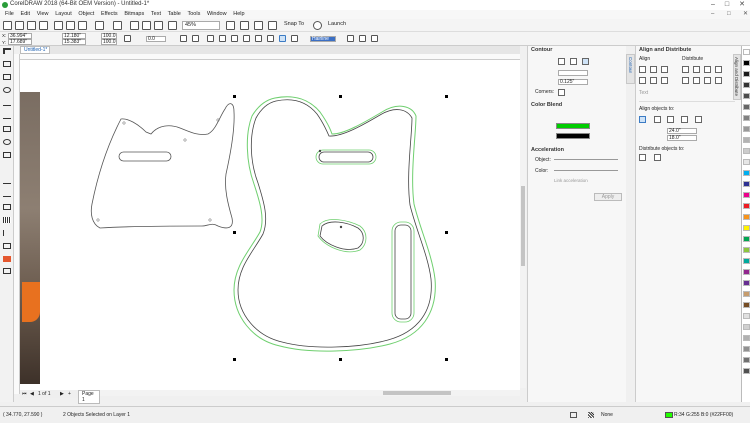 The height and width of the screenshot is (423, 750). Describe the element at coordinates (573, 136) in the screenshot. I see `fill-color-swatch` at that location.